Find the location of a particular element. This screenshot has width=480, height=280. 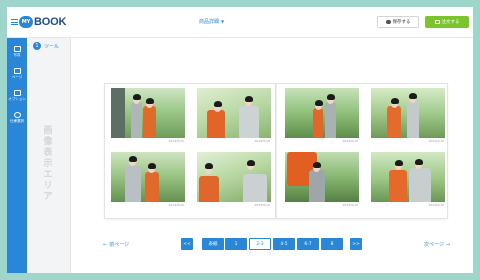

tool-panel: 1 ツール 画像表示エリア is located at coordinates (49, 155).